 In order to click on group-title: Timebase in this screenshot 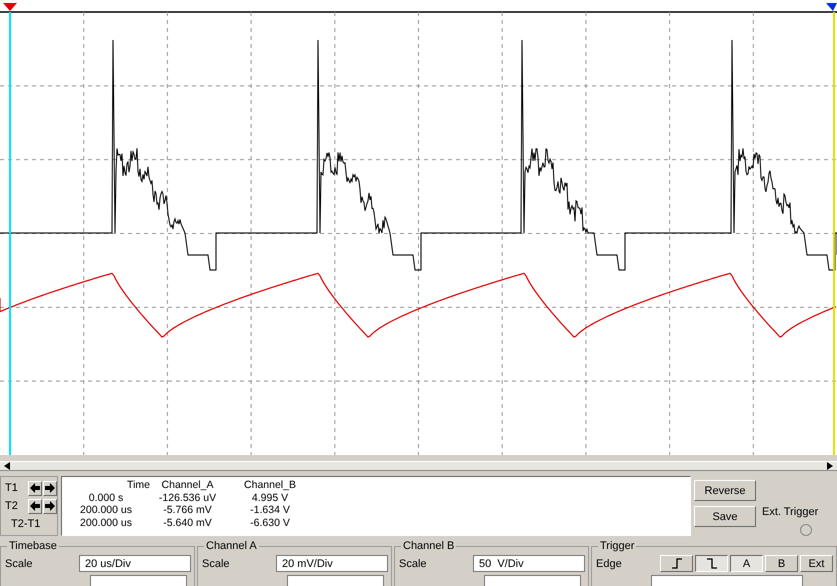, I will do `click(33, 546)`.